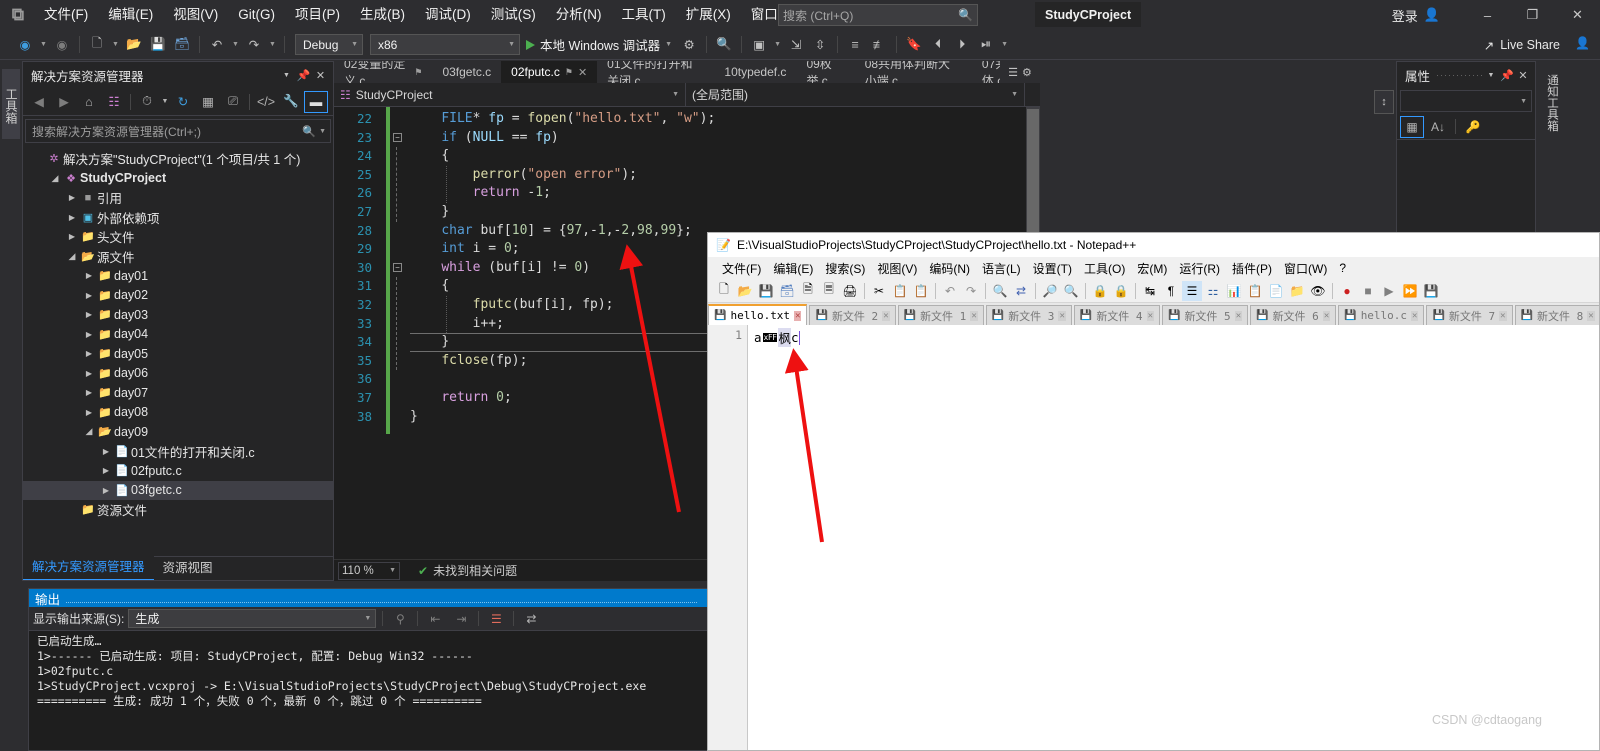 Image resolution: width=1600 pixels, height=751 pixels. What do you see at coordinates (178, 393) in the screenshot?
I see `tree-item: ▶ 📁 day07` at bounding box center [178, 393].